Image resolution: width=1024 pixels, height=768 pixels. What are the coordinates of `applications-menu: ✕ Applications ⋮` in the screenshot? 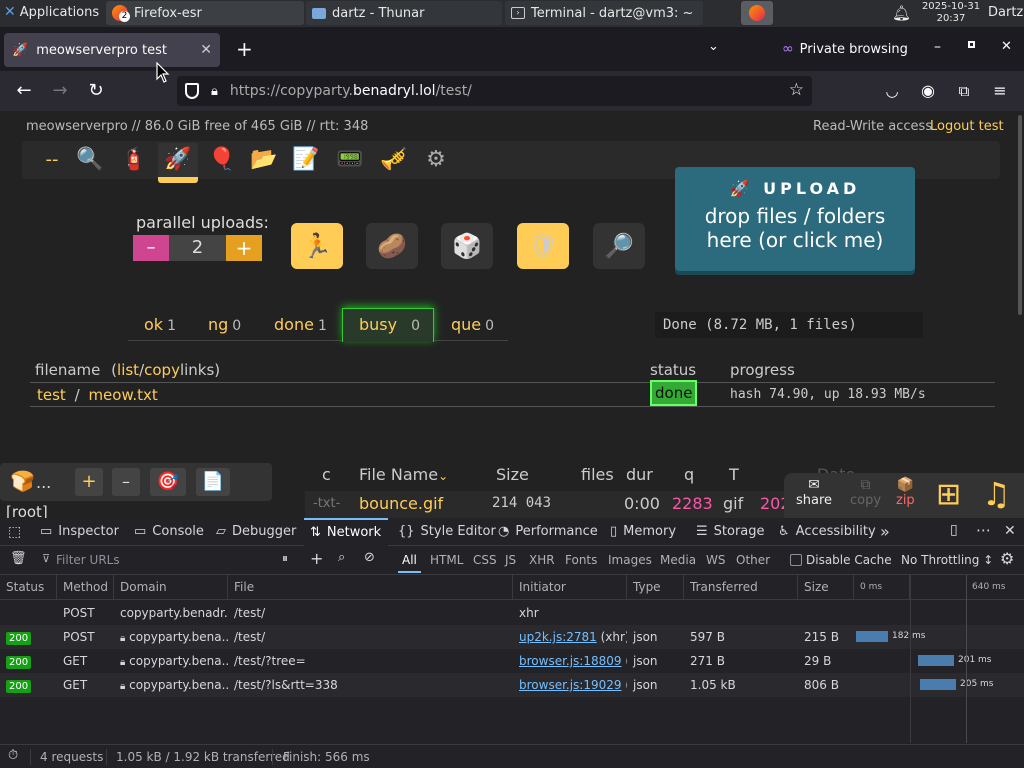 It's located at (59, 12).